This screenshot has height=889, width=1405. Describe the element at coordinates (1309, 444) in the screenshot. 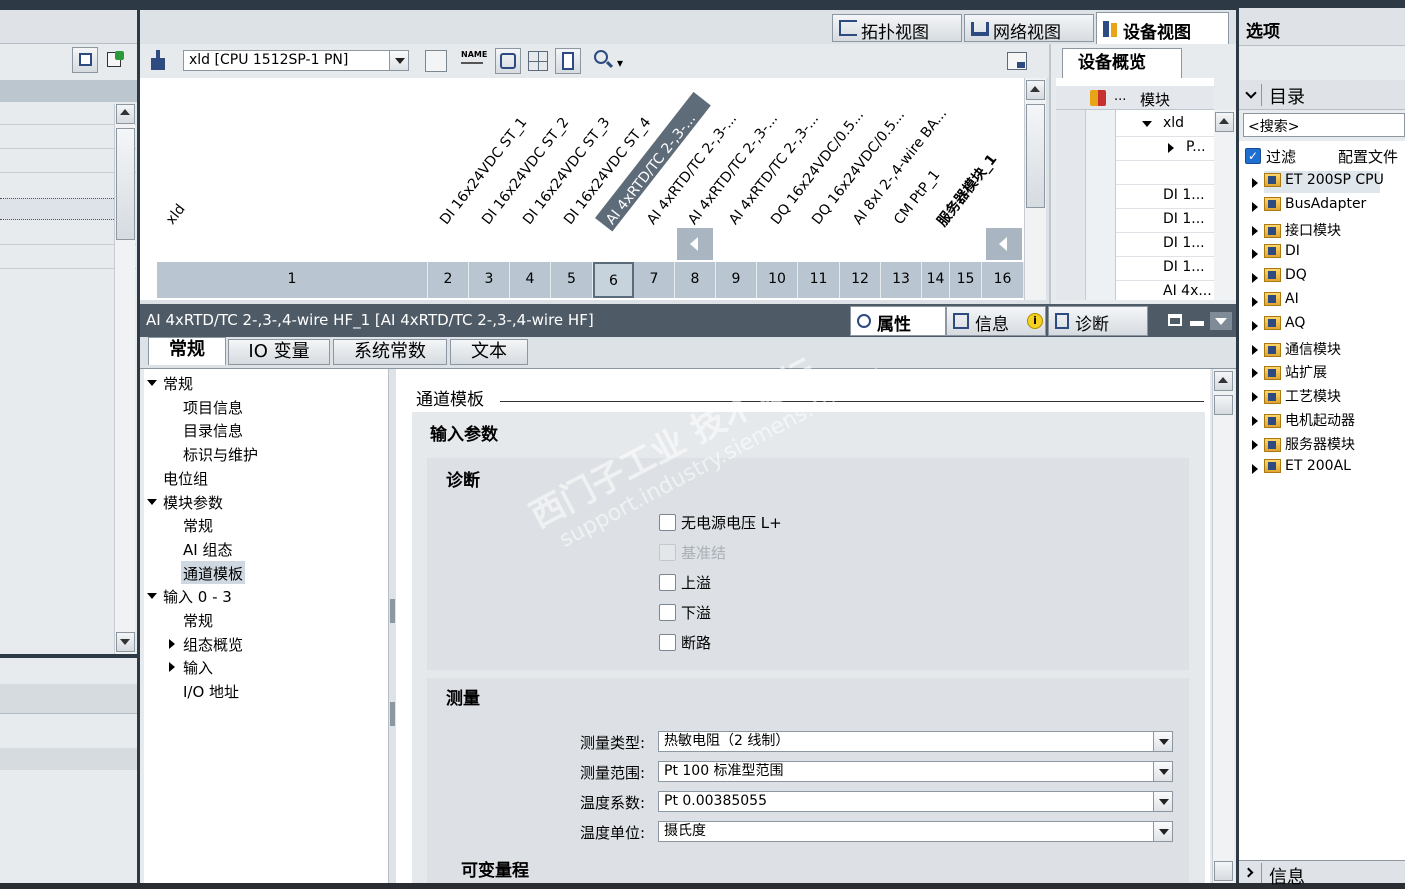

I see `catalog-item: 服务器模块` at that location.